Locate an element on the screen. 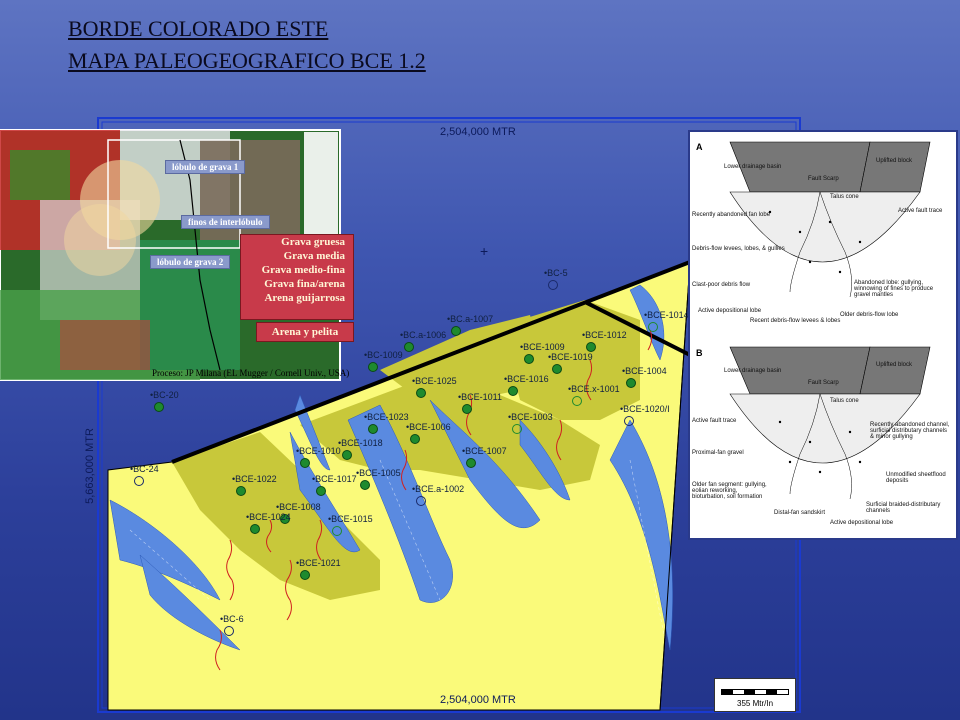 The width and height of the screenshot is (960, 720). well-label: •BC-20 is located at coordinates (164, 395).